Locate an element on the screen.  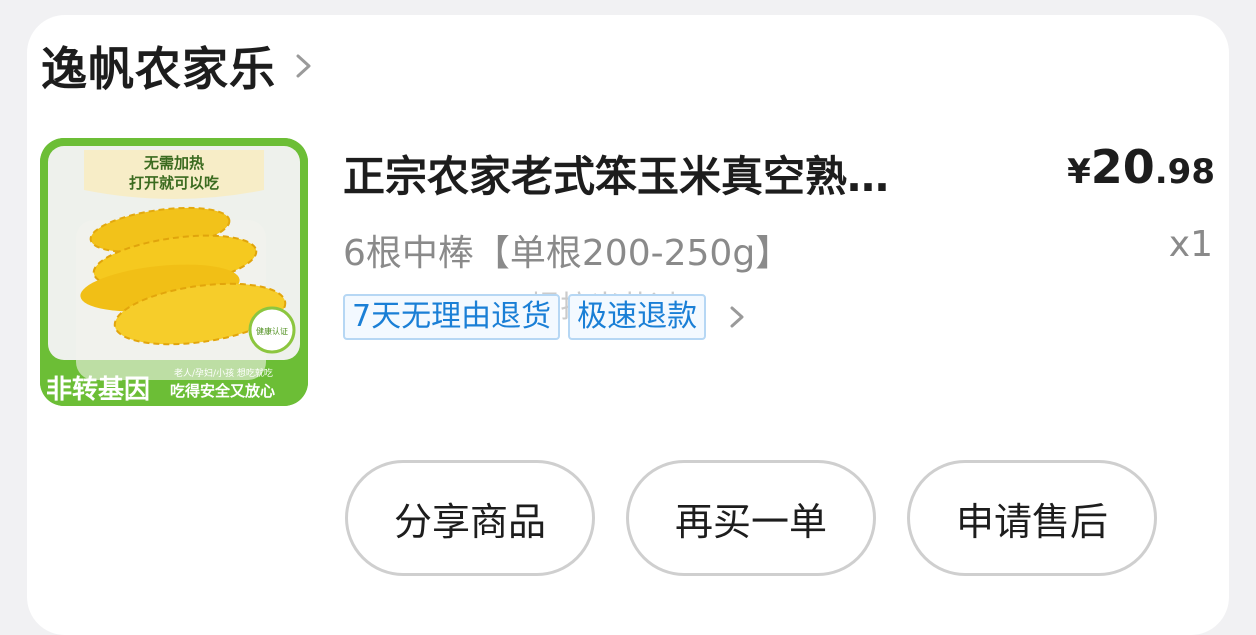
image-banner-line2: 打开就可以吃 is located at coordinates (174, 183).